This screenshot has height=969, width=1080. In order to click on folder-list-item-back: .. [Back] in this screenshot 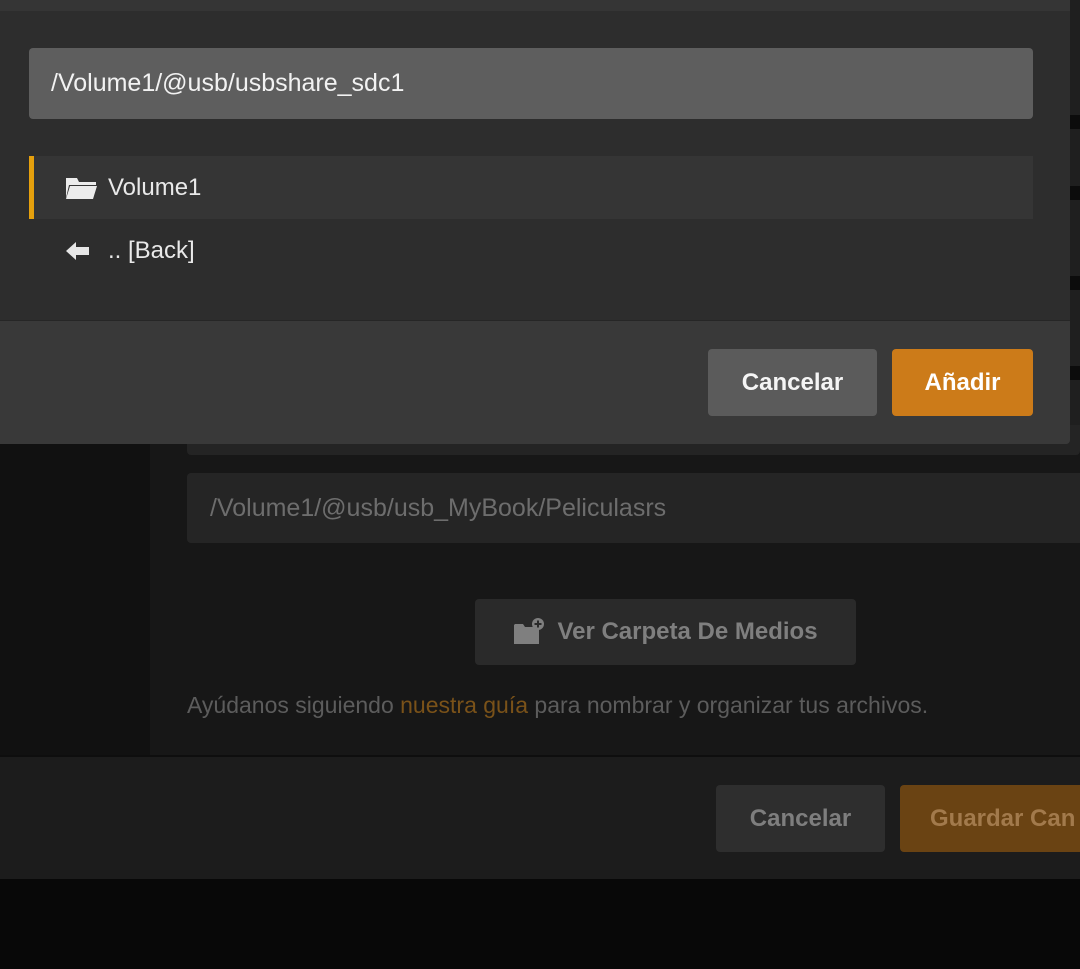, I will do `click(531, 250)`.